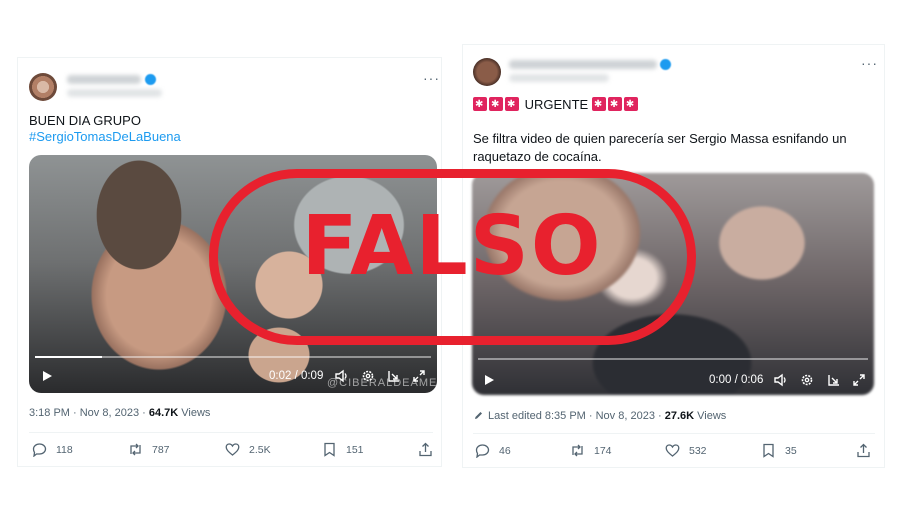 This screenshot has height=507, width=900. Describe the element at coordinates (149, 449) in the screenshot. I see `retweet-button: 787` at that location.